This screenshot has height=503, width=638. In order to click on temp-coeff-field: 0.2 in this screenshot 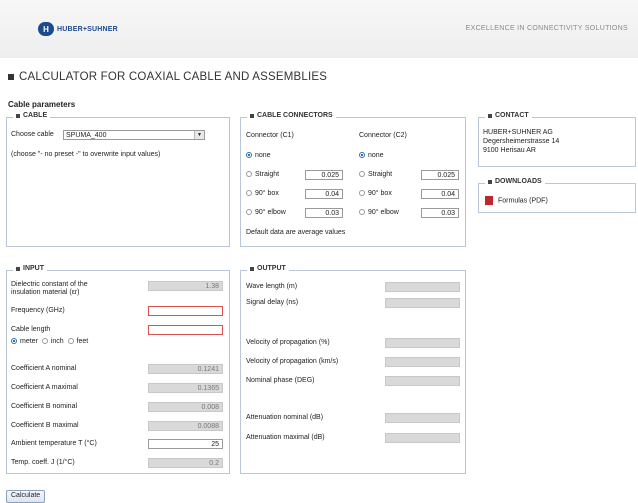, I will do `click(185, 463)`.